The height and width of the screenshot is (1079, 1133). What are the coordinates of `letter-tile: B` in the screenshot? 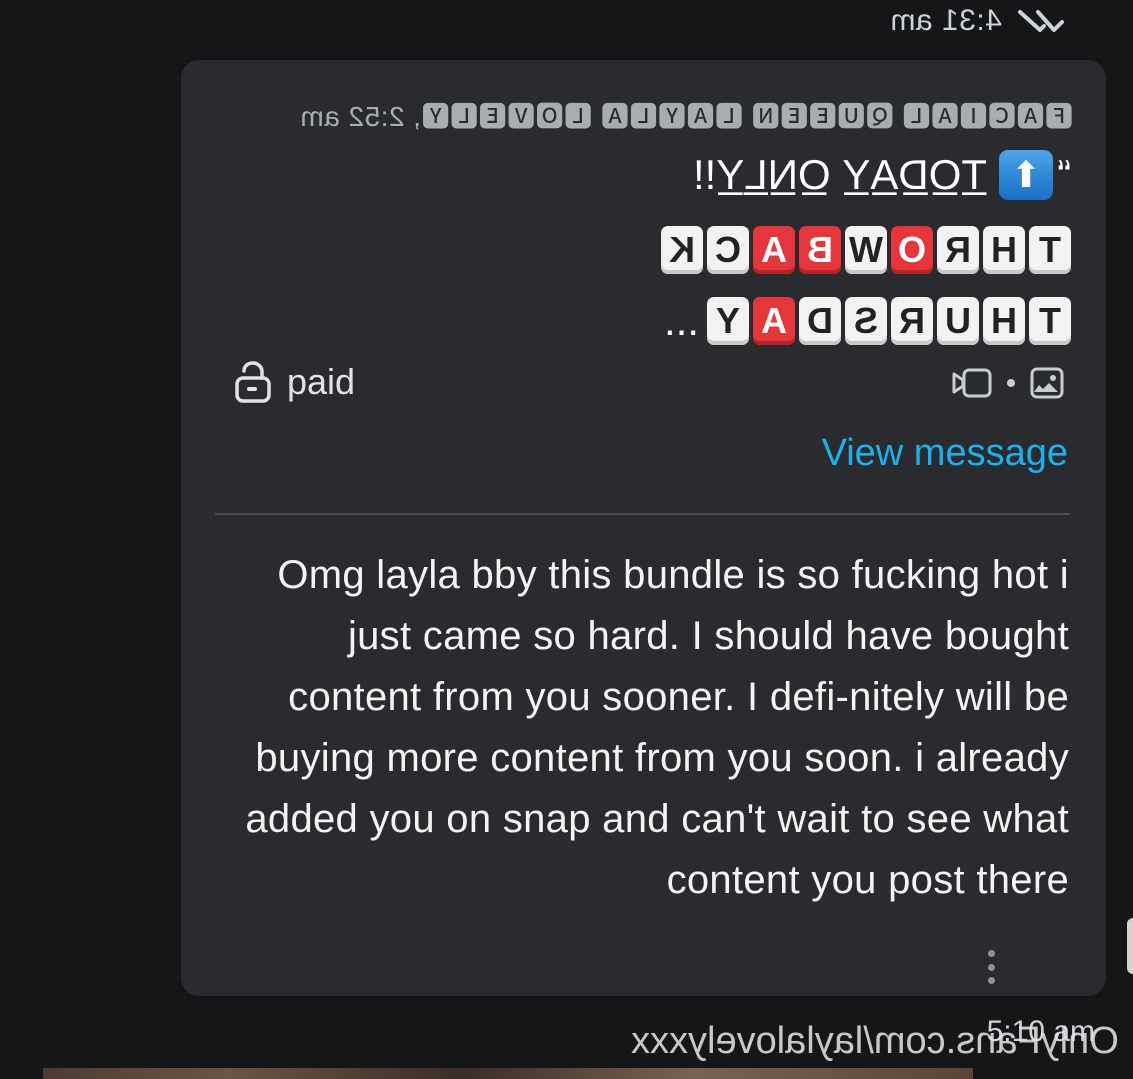 It's located at (820, 250).